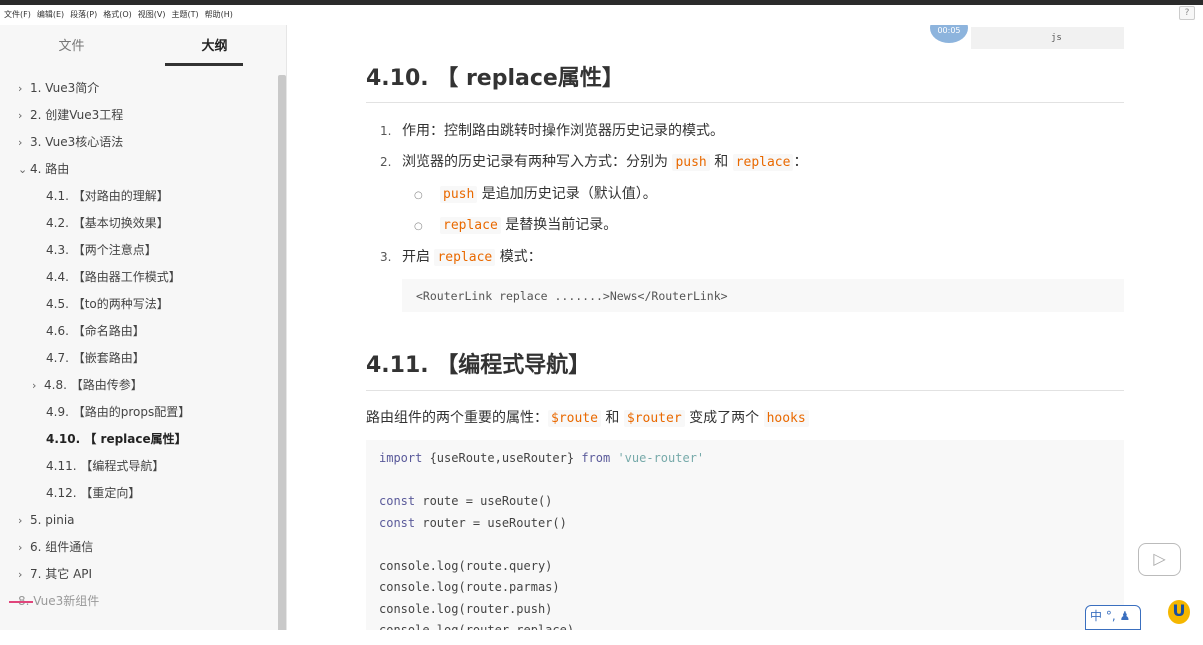 The width and height of the screenshot is (1203, 645). What do you see at coordinates (1179, 612) in the screenshot?
I see `app-logo-icon: U` at bounding box center [1179, 612].